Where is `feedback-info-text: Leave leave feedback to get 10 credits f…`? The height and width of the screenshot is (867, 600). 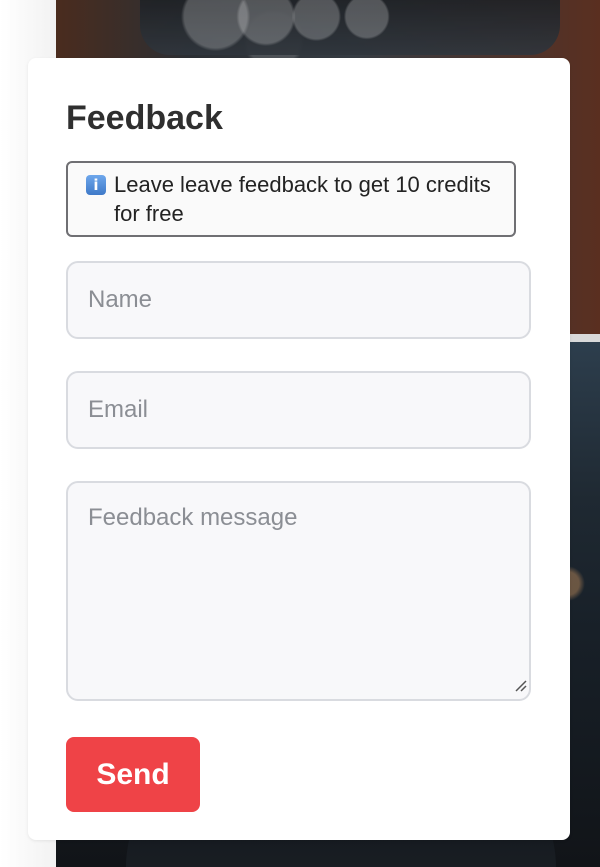
feedback-info-text: Leave leave feedback to get 10 credits f… is located at coordinates (302, 199).